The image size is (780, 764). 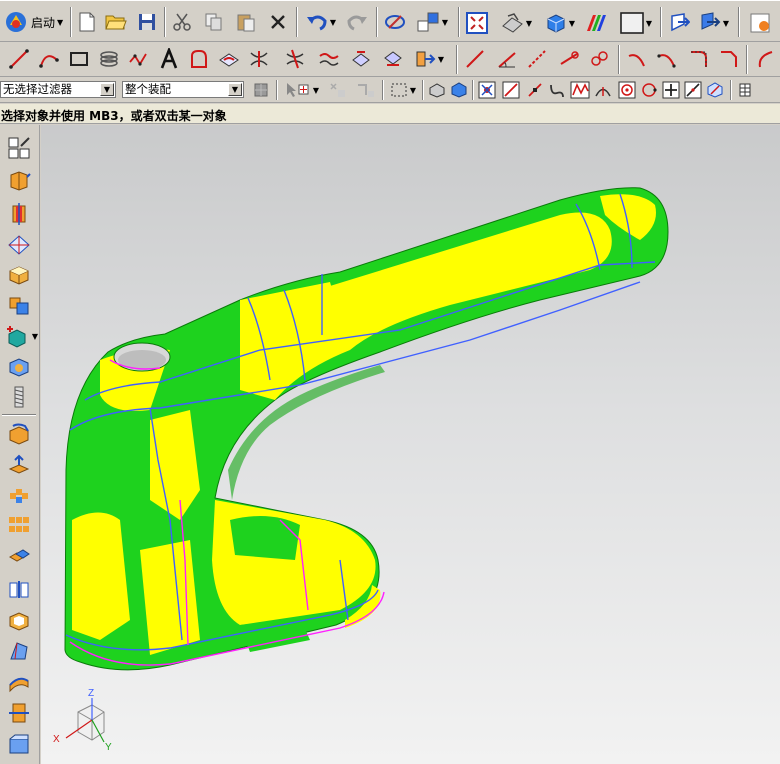 I want to click on isoparametric-curve-button, so click(x=329, y=59).